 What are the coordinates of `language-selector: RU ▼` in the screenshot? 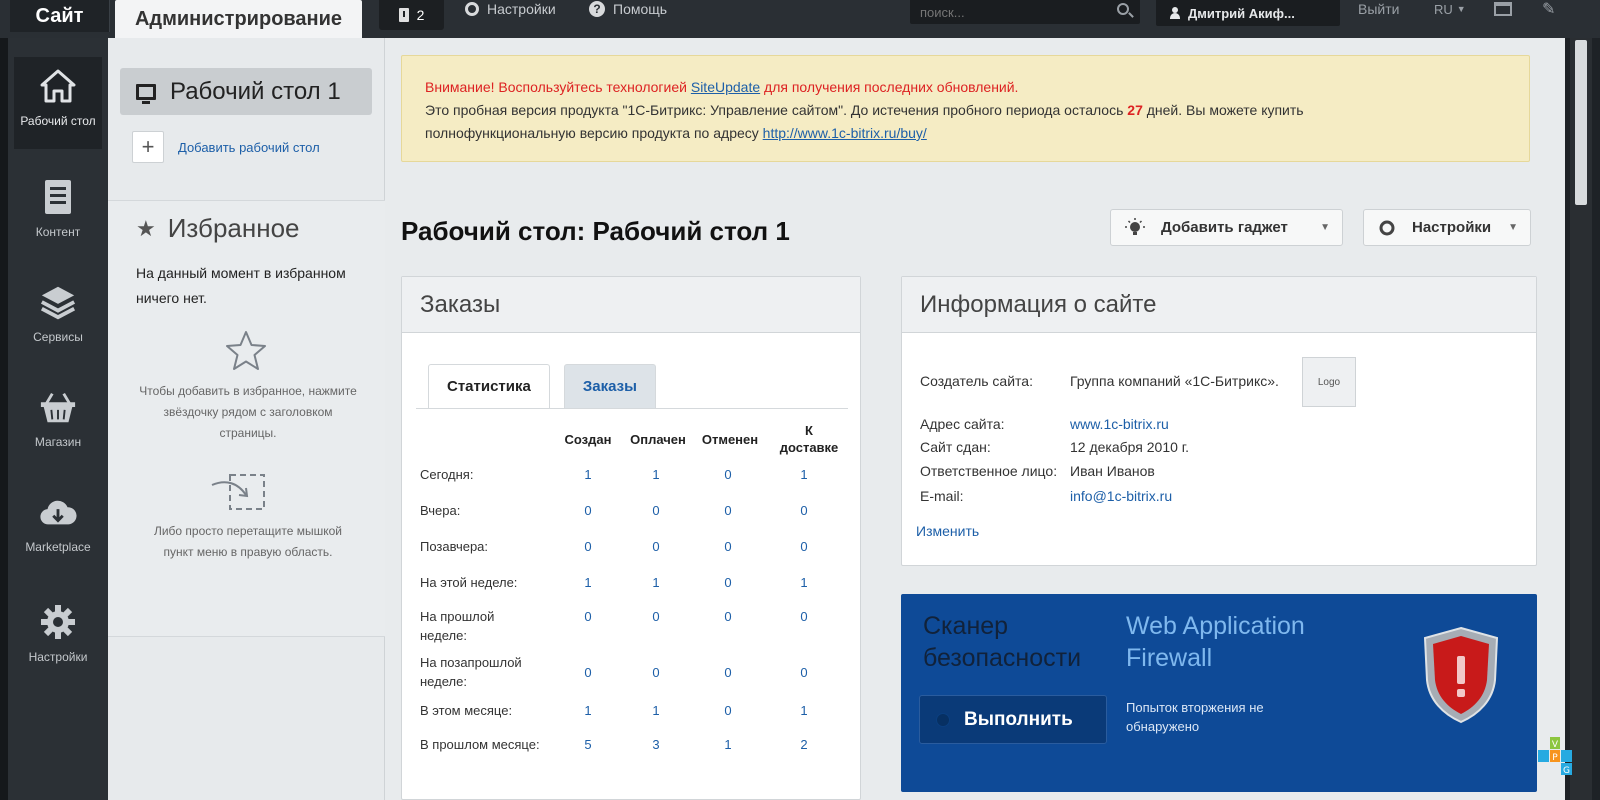 It's located at (1450, 9).